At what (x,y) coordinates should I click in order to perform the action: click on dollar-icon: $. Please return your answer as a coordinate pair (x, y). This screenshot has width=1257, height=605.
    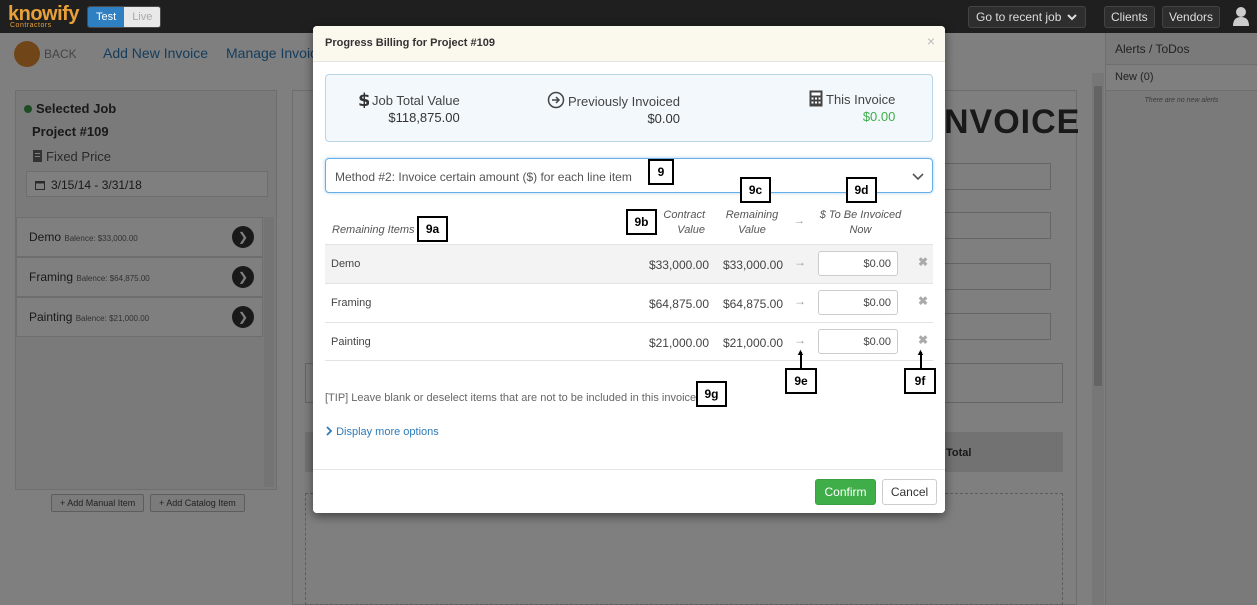
    Looking at the image, I should click on (363, 99).